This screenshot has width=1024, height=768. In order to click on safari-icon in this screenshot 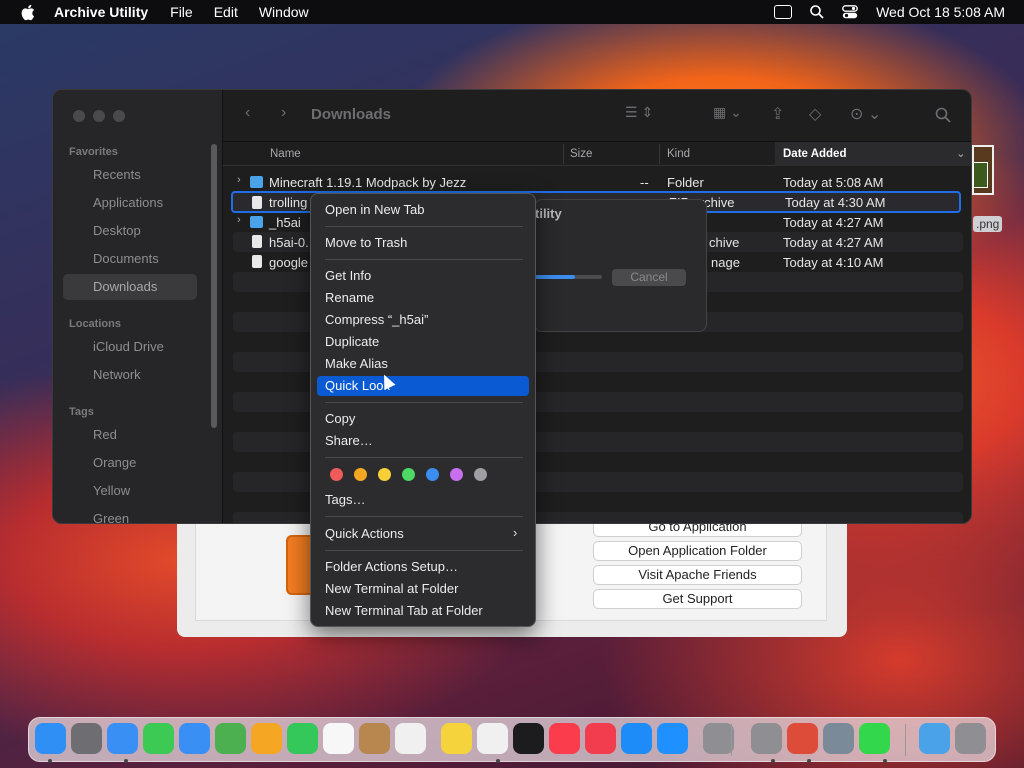, I will do `click(122, 738)`.